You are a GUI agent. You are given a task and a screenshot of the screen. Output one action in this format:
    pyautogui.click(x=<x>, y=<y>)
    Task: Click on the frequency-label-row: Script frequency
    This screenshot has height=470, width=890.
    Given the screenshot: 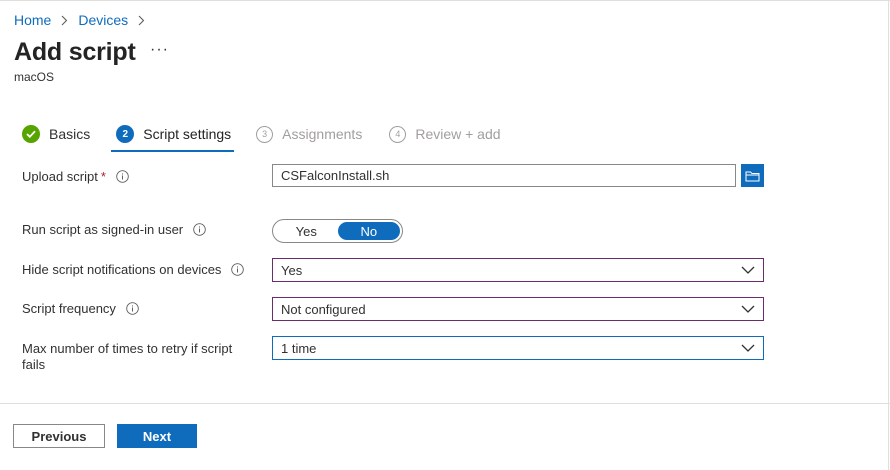 What is the action you would take?
    pyautogui.click(x=80, y=308)
    